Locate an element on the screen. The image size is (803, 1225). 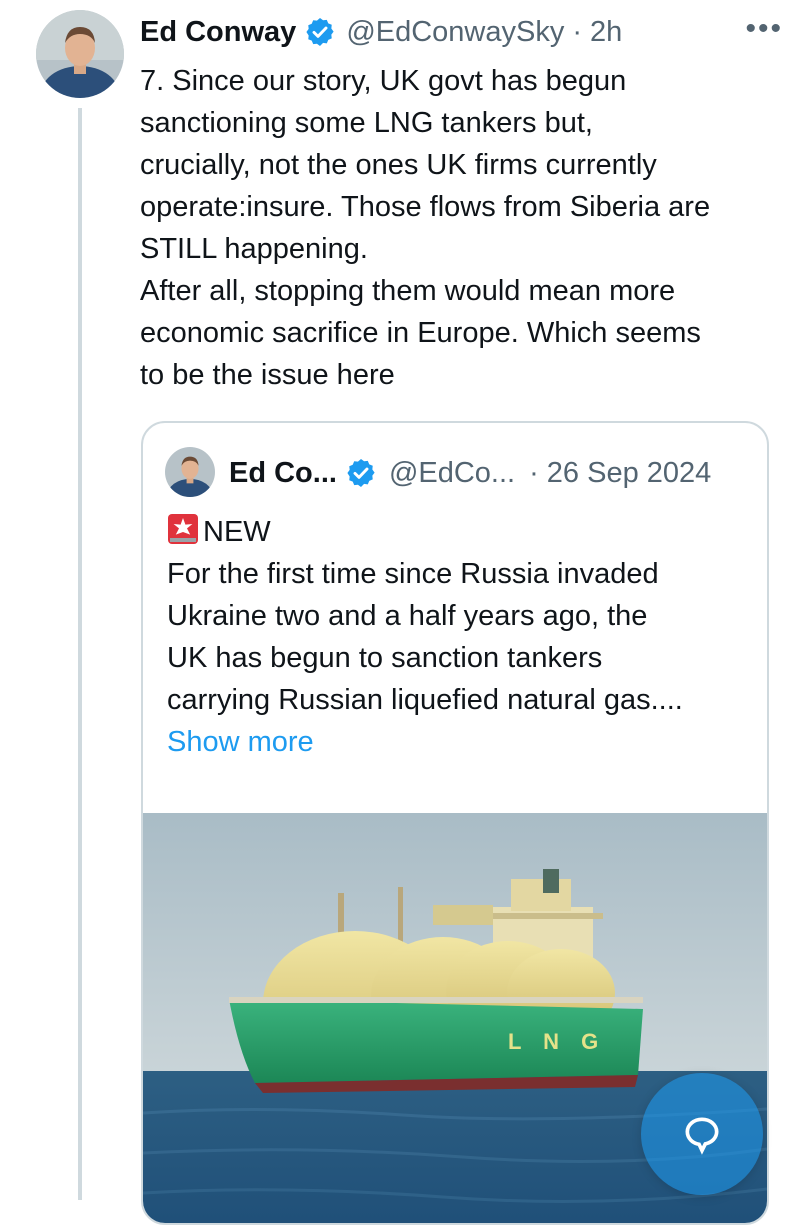
show-more-link: Show more is located at coordinates (462, 742).